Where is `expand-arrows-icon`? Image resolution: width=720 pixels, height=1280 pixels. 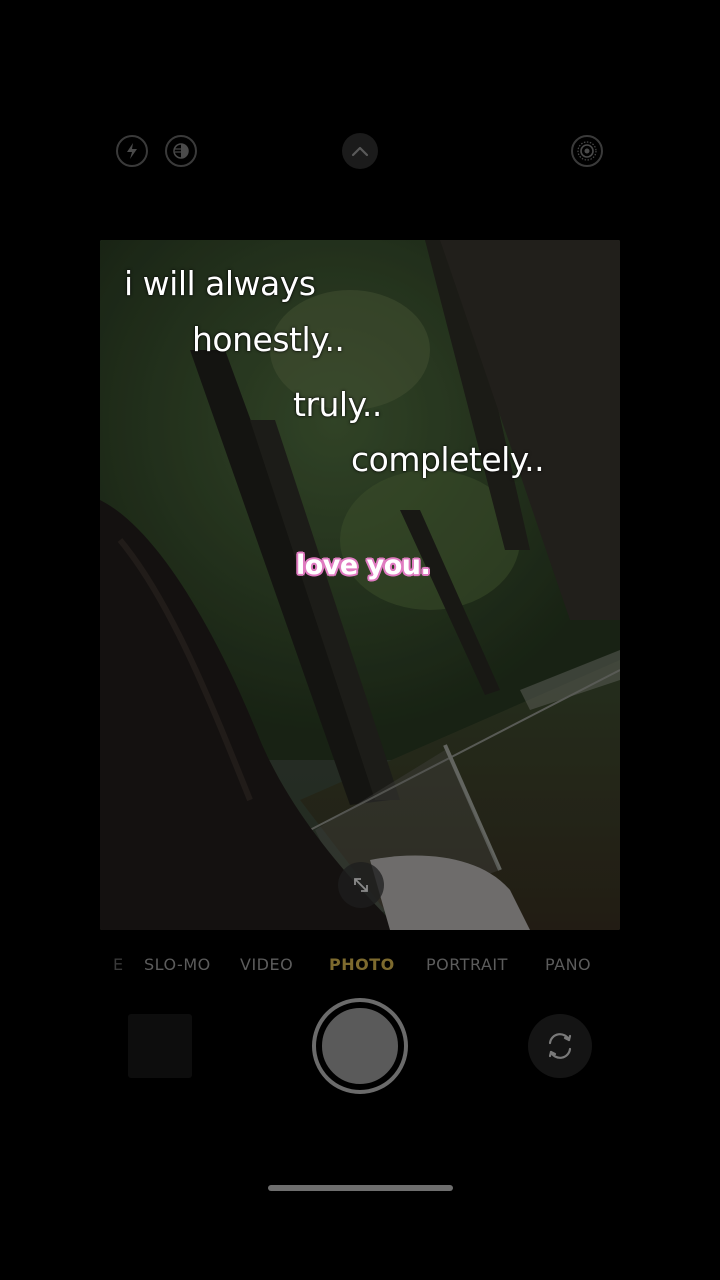 expand-arrows-icon is located at coordinates (361, 885).